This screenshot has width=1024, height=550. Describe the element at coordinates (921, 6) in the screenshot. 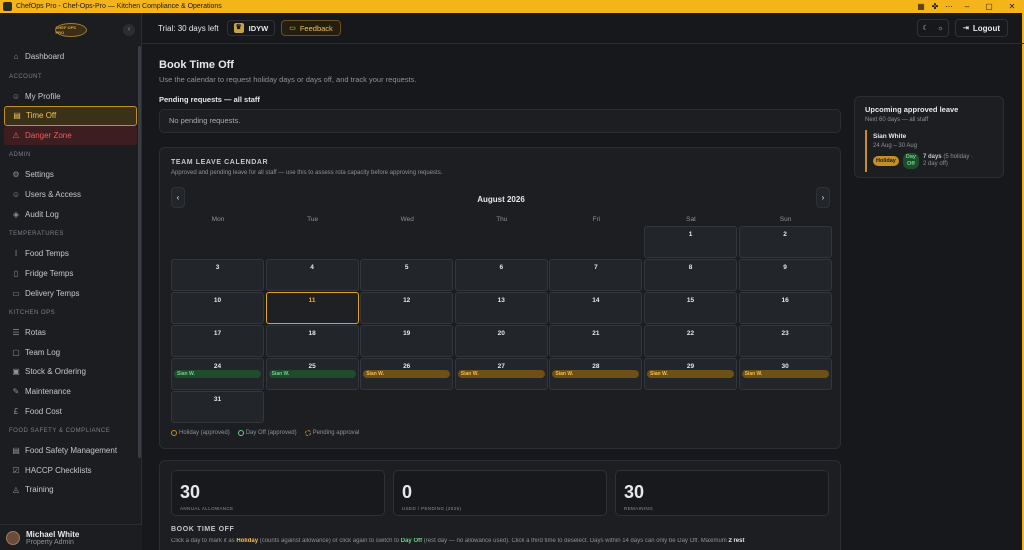

I see `qr-icon: ▦` at that location.